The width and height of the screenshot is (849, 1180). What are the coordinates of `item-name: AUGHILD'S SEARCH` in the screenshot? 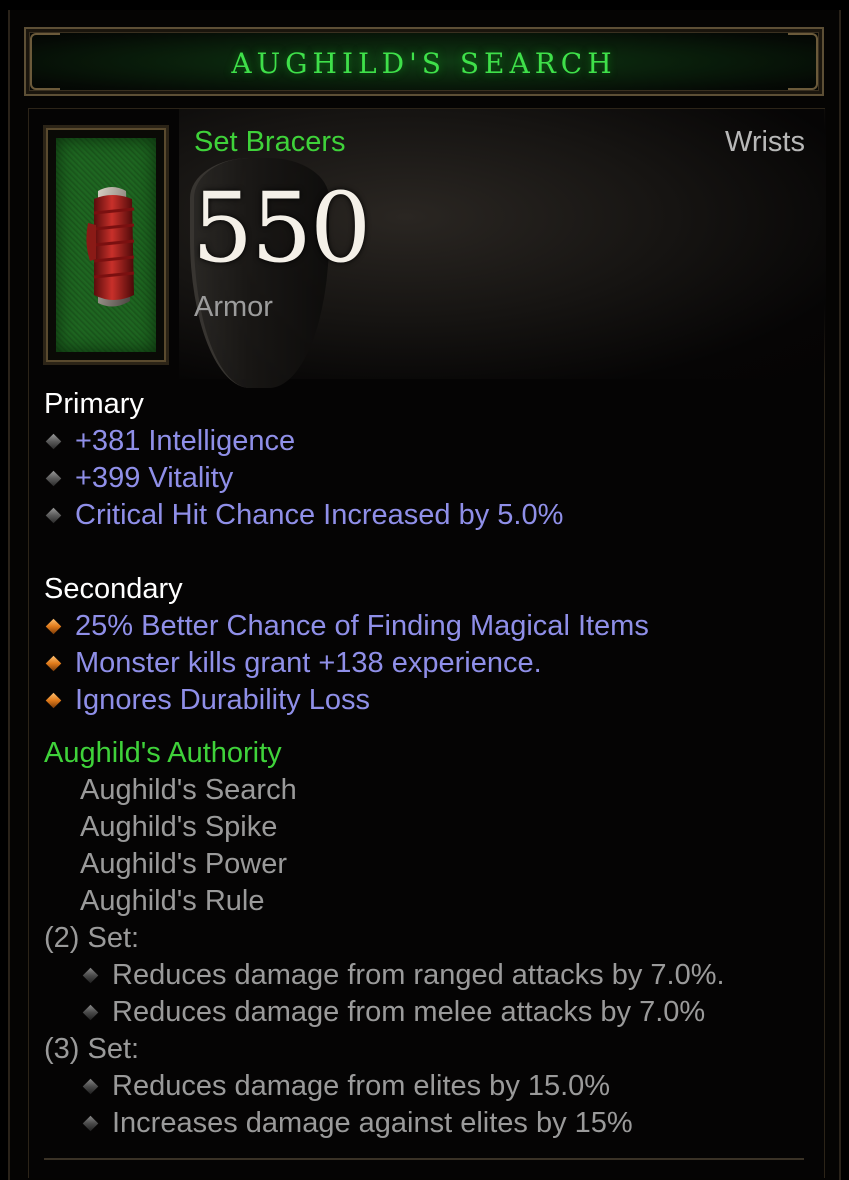 It's located at (424, 63).